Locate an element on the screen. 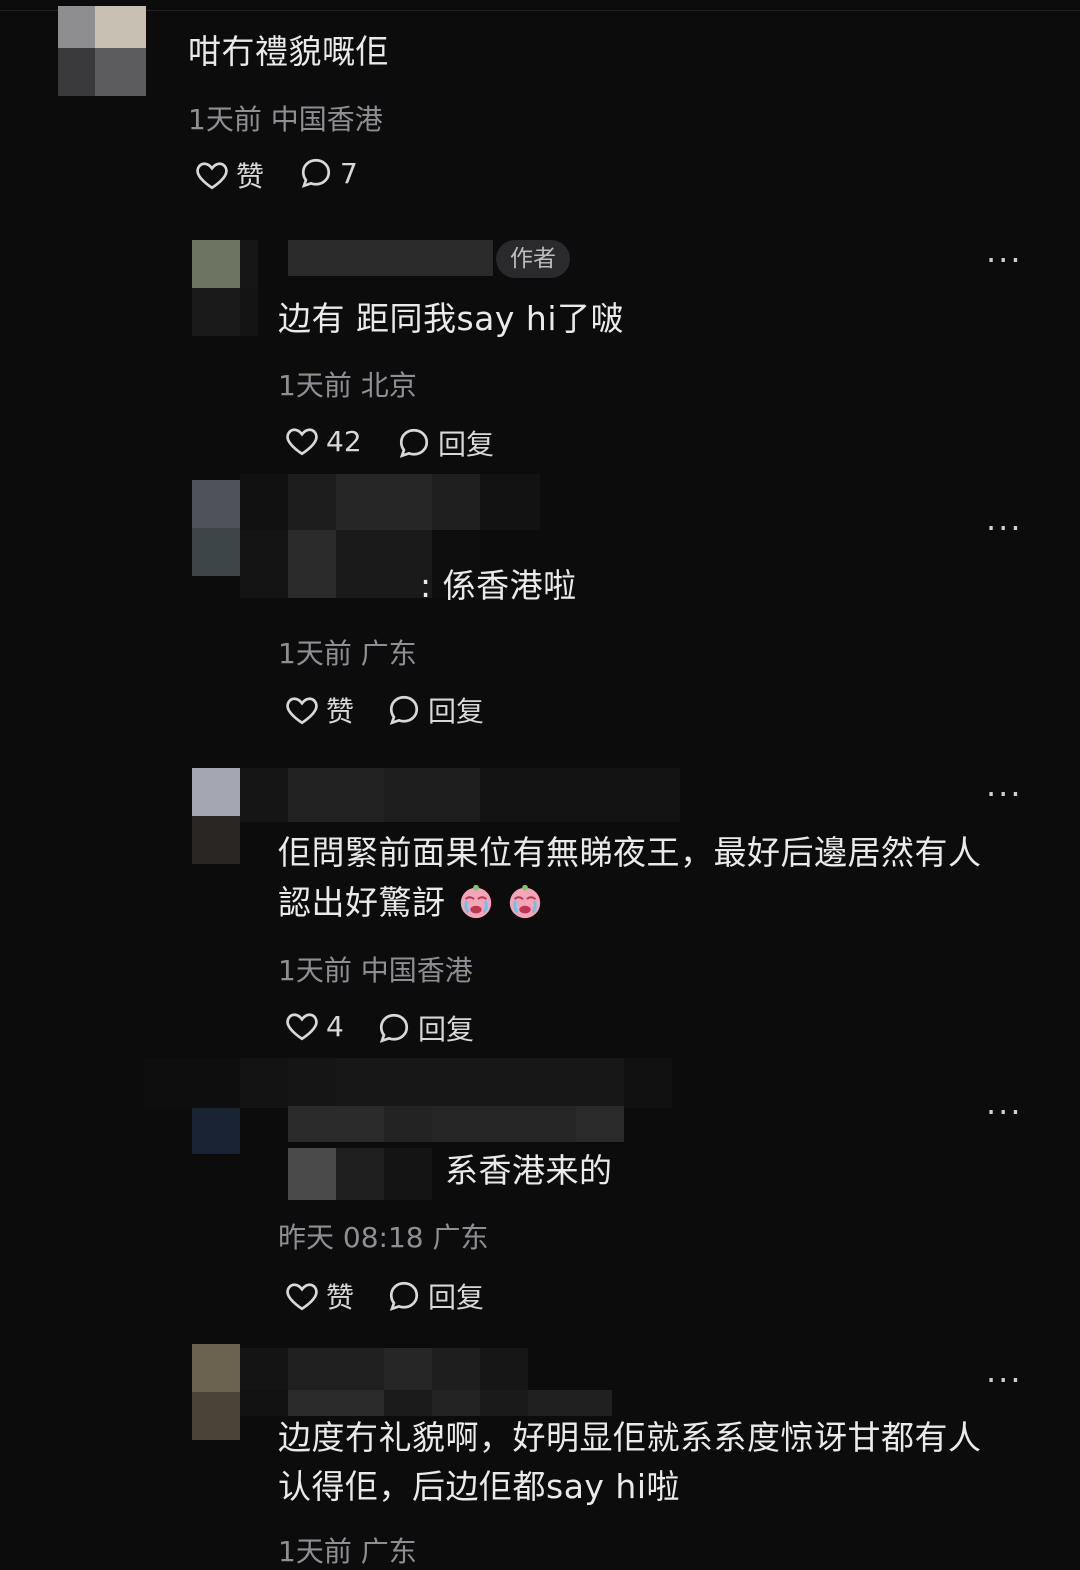  reply-text-line1: 佢問緊前面果位有無睇夜王，最好后邊居然有人 is located at coordinates (630, 852).